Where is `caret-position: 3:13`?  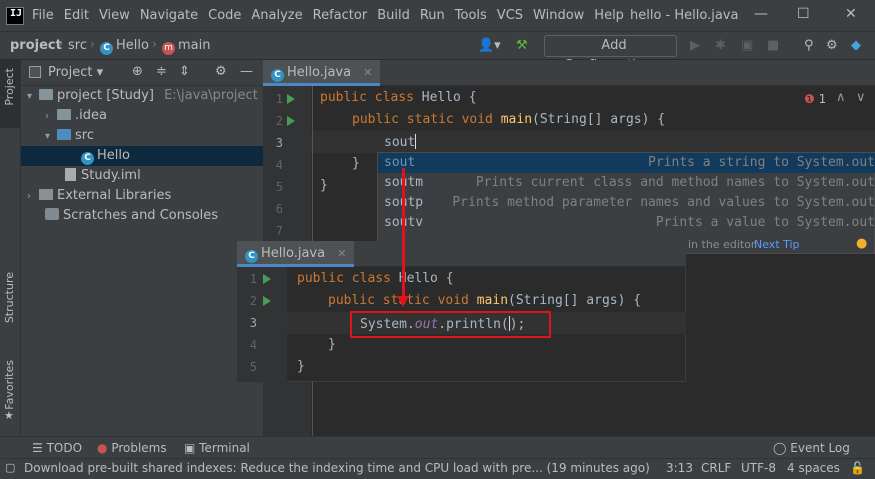
caret-position: 3:13 is located at coordinates (679, 468).